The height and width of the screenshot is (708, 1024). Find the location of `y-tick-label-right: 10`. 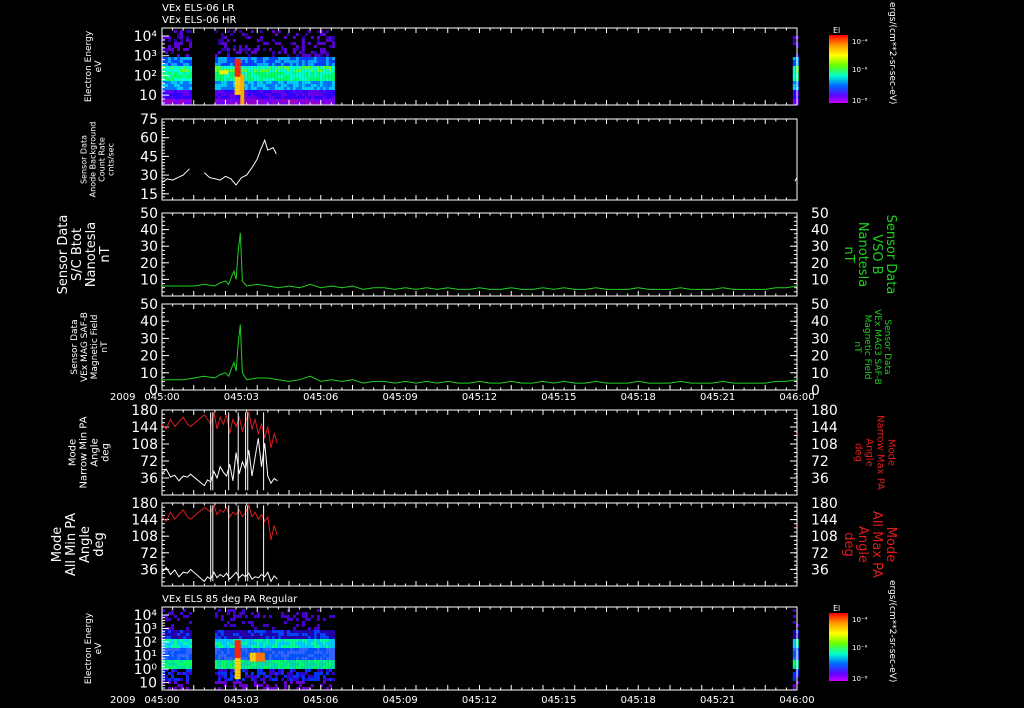

y-tick-label-right: 10 is located at coordinates (820, 374).